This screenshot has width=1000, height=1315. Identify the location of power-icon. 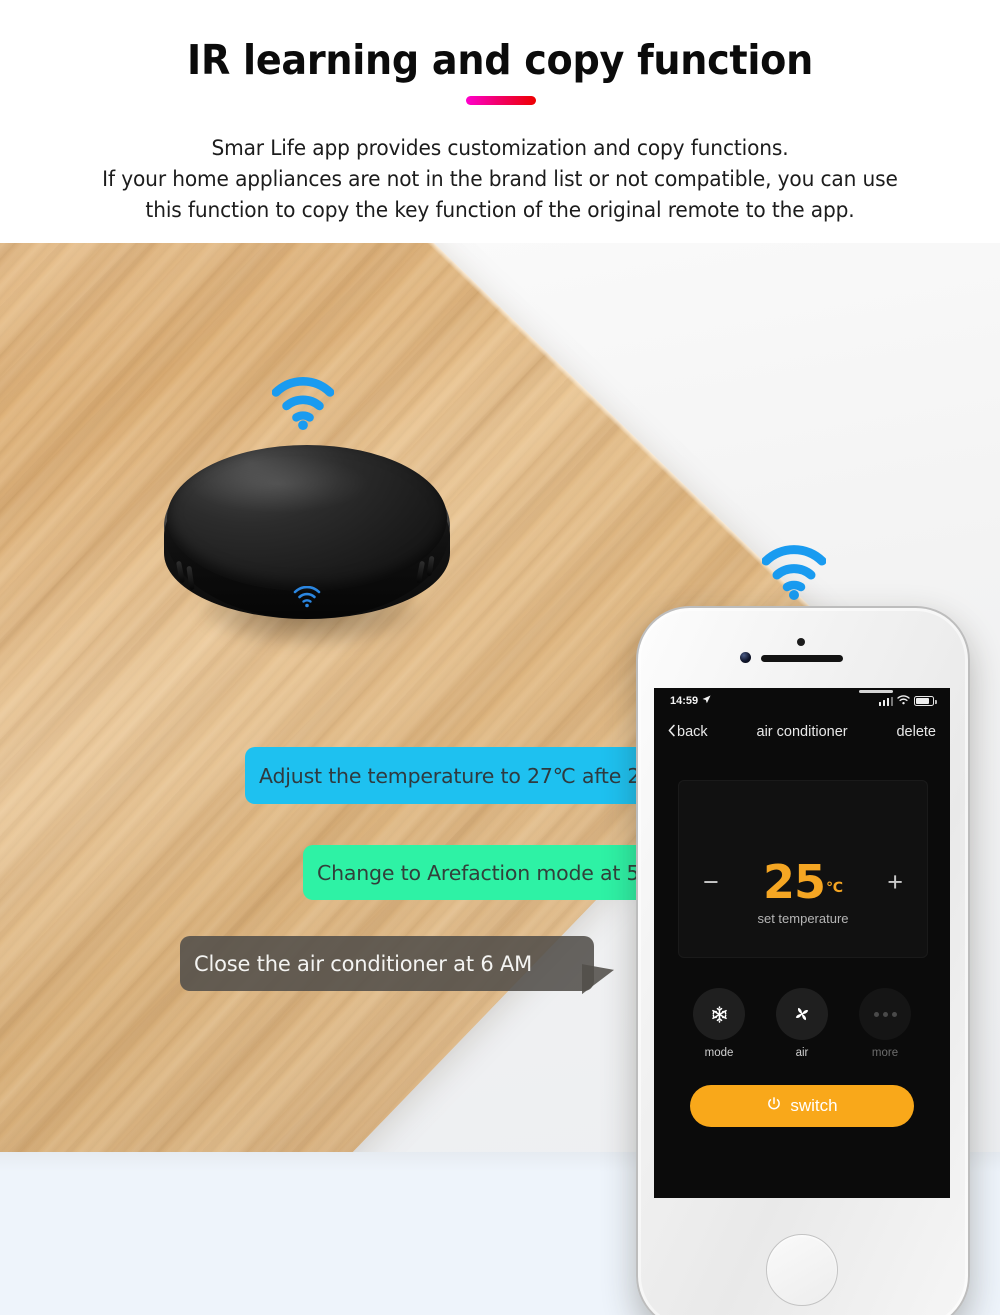
(774, 1106).